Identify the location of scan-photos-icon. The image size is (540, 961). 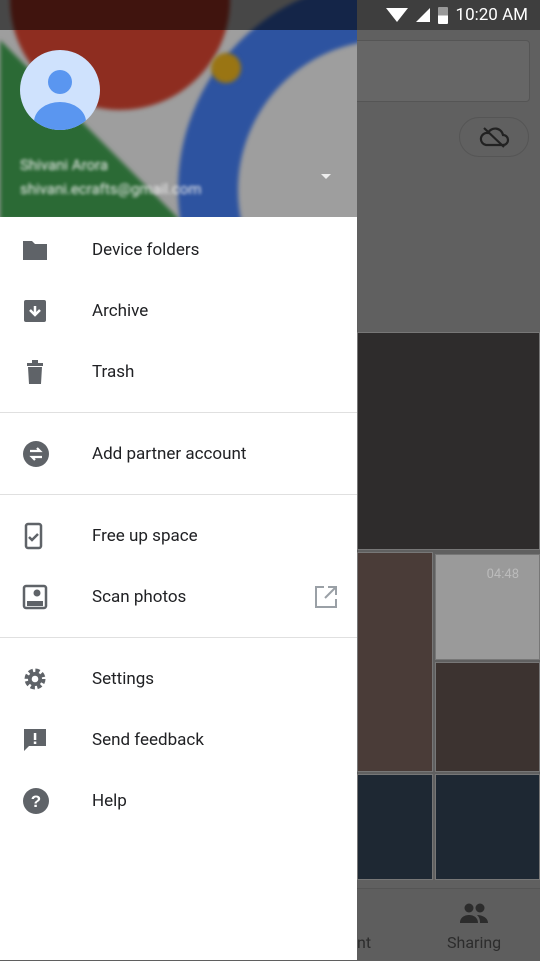
(35, 596).